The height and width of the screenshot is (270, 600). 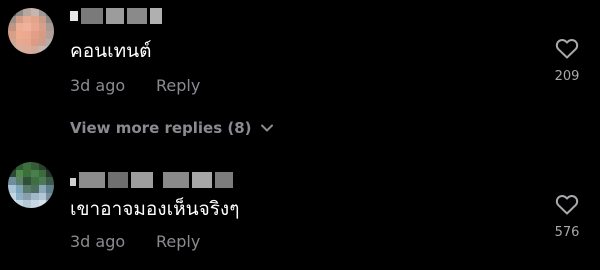 What do you see at coordinates (567, 232) in the screenshot?
I see `like-count: 576` at bounding box center [567, 232].